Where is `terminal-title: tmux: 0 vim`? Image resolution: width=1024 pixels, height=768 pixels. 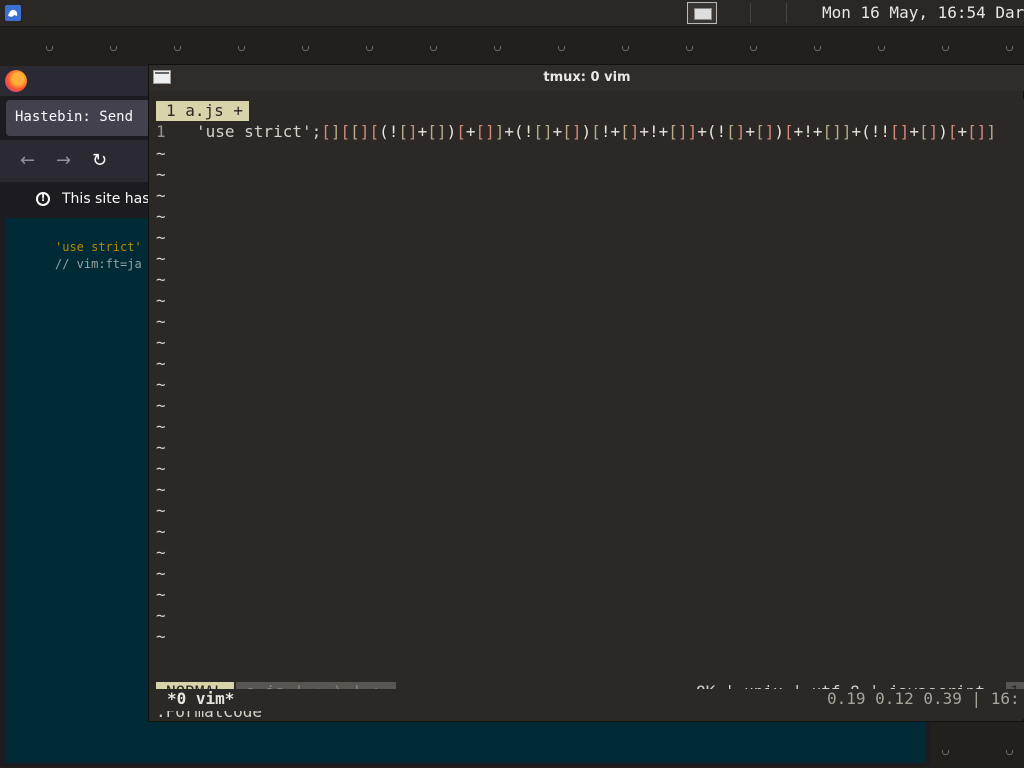 terminal-title: tmux: 0 vim is located at coordinates (586, 77).